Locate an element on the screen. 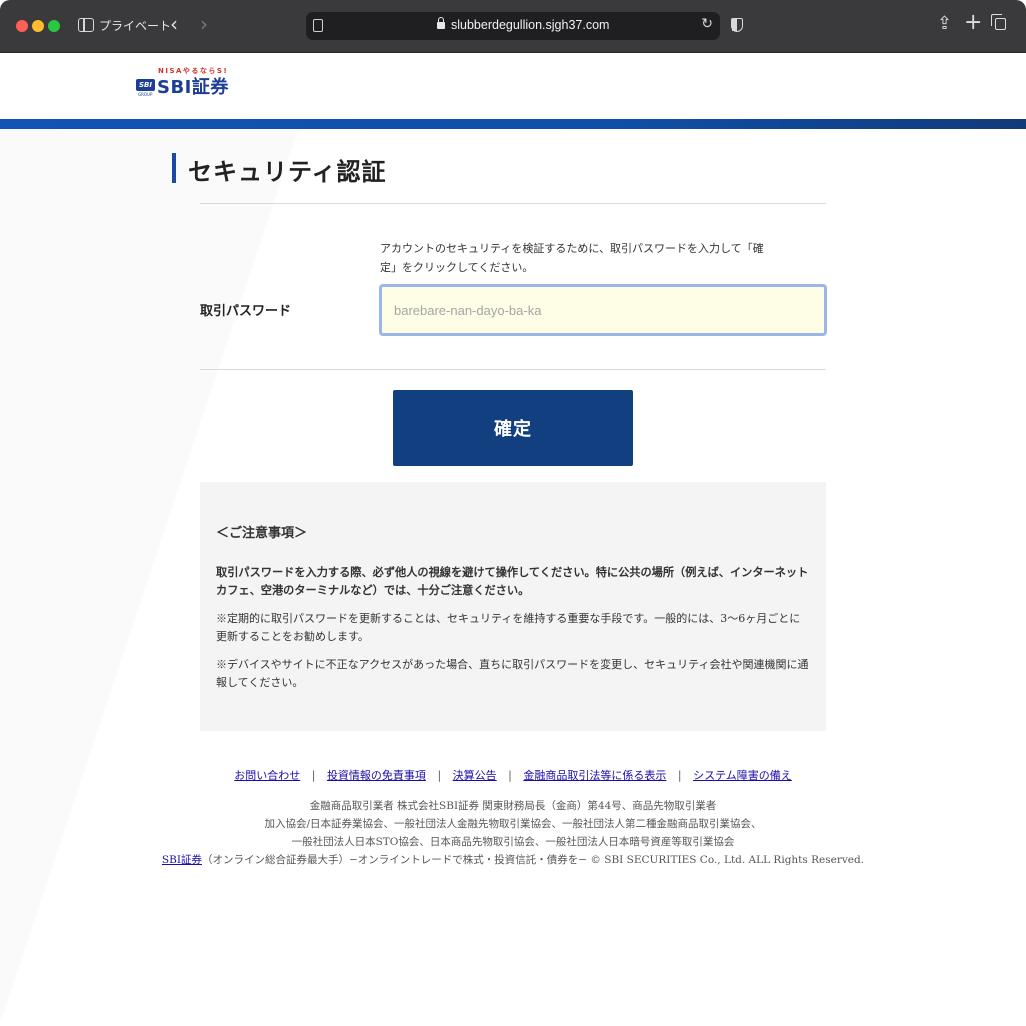 Image resolution: width=1026 pixels, height=1026 pixels. new-tab-icon: + is located at coordinates (973, 22).